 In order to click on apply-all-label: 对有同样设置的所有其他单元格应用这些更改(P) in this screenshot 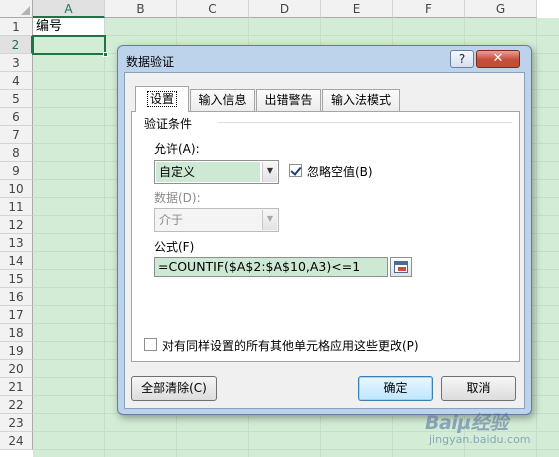, I will do `click(290, 345)`.